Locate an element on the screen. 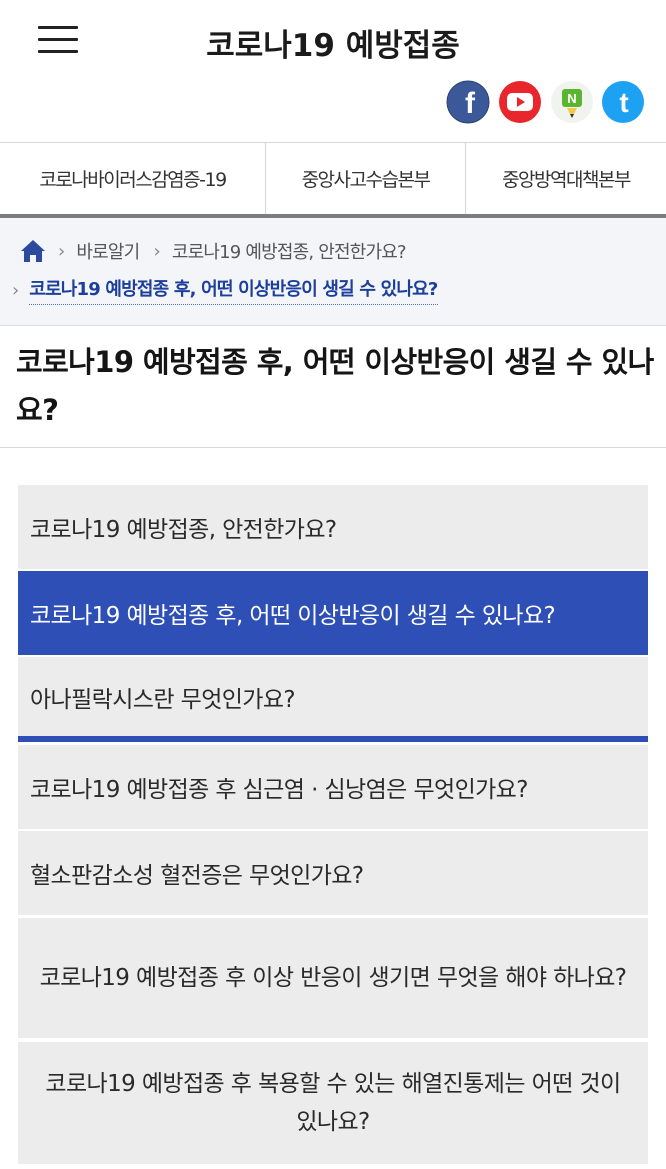 The width and height of the screenshot is (666, 1169). breadcrumb-current: 코로나19 예방접종 후, 어떤 이상반응이 생길 수 있나요? is located at coordinates (233, 290).